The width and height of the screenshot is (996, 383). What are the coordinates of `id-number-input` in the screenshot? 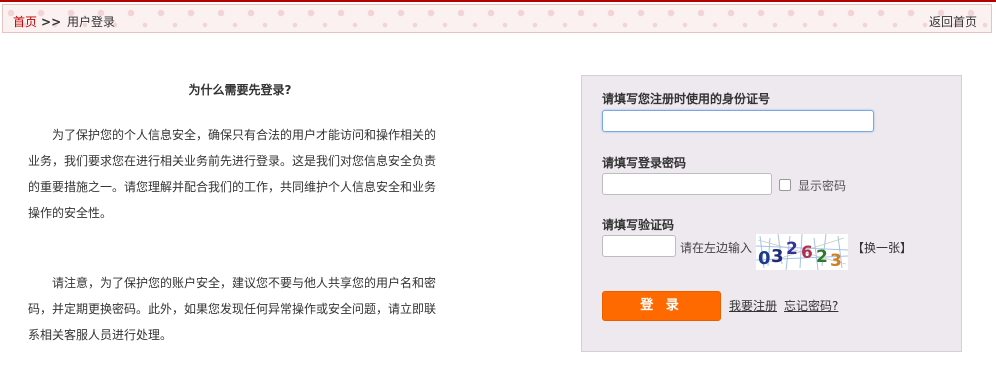 It's located at (738, 121).